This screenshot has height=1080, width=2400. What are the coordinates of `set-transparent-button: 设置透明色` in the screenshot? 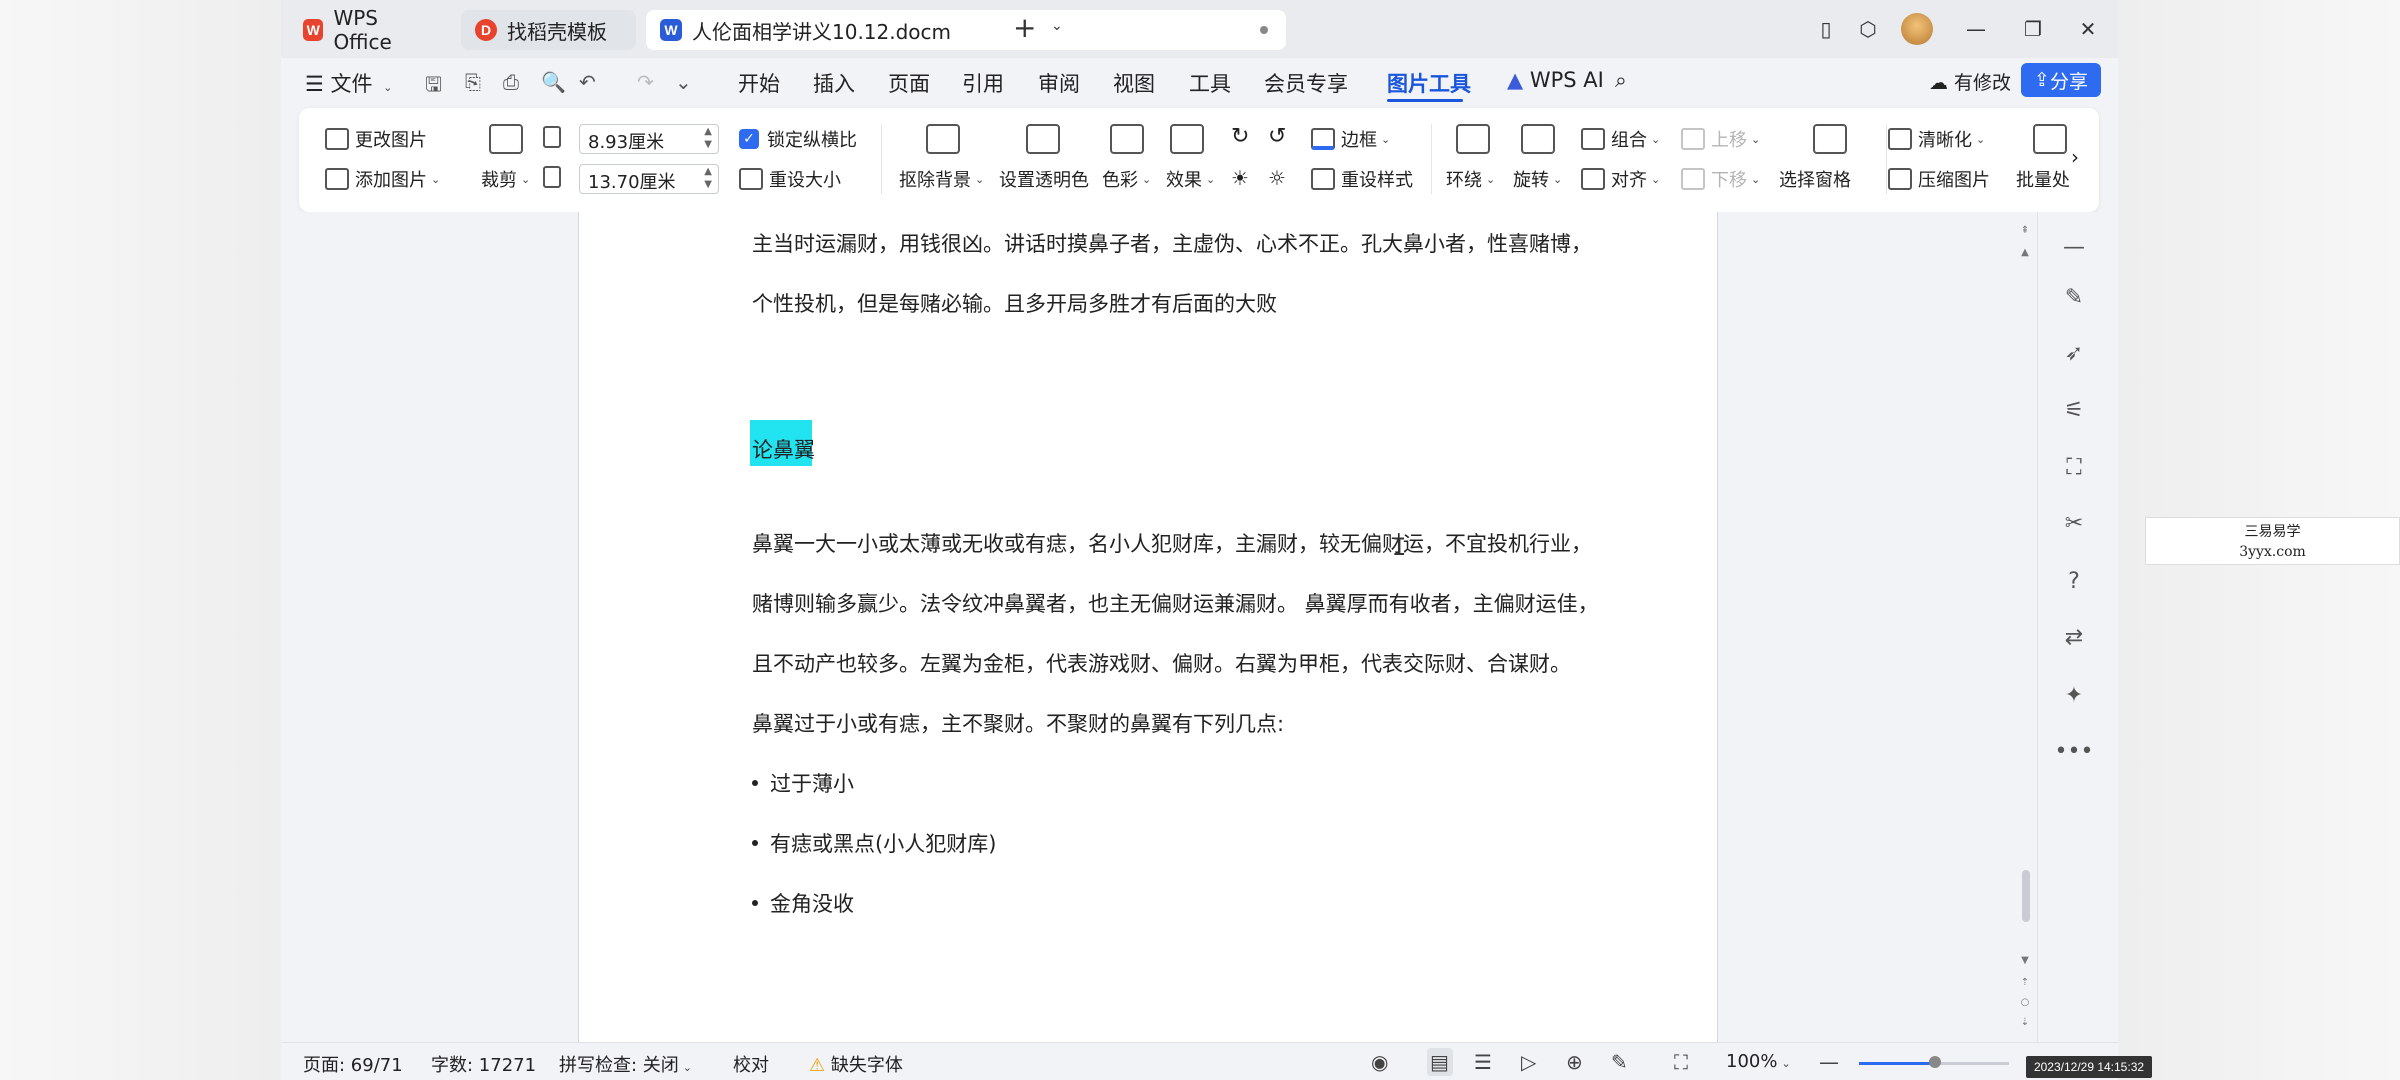 It's located at (1044, 179).